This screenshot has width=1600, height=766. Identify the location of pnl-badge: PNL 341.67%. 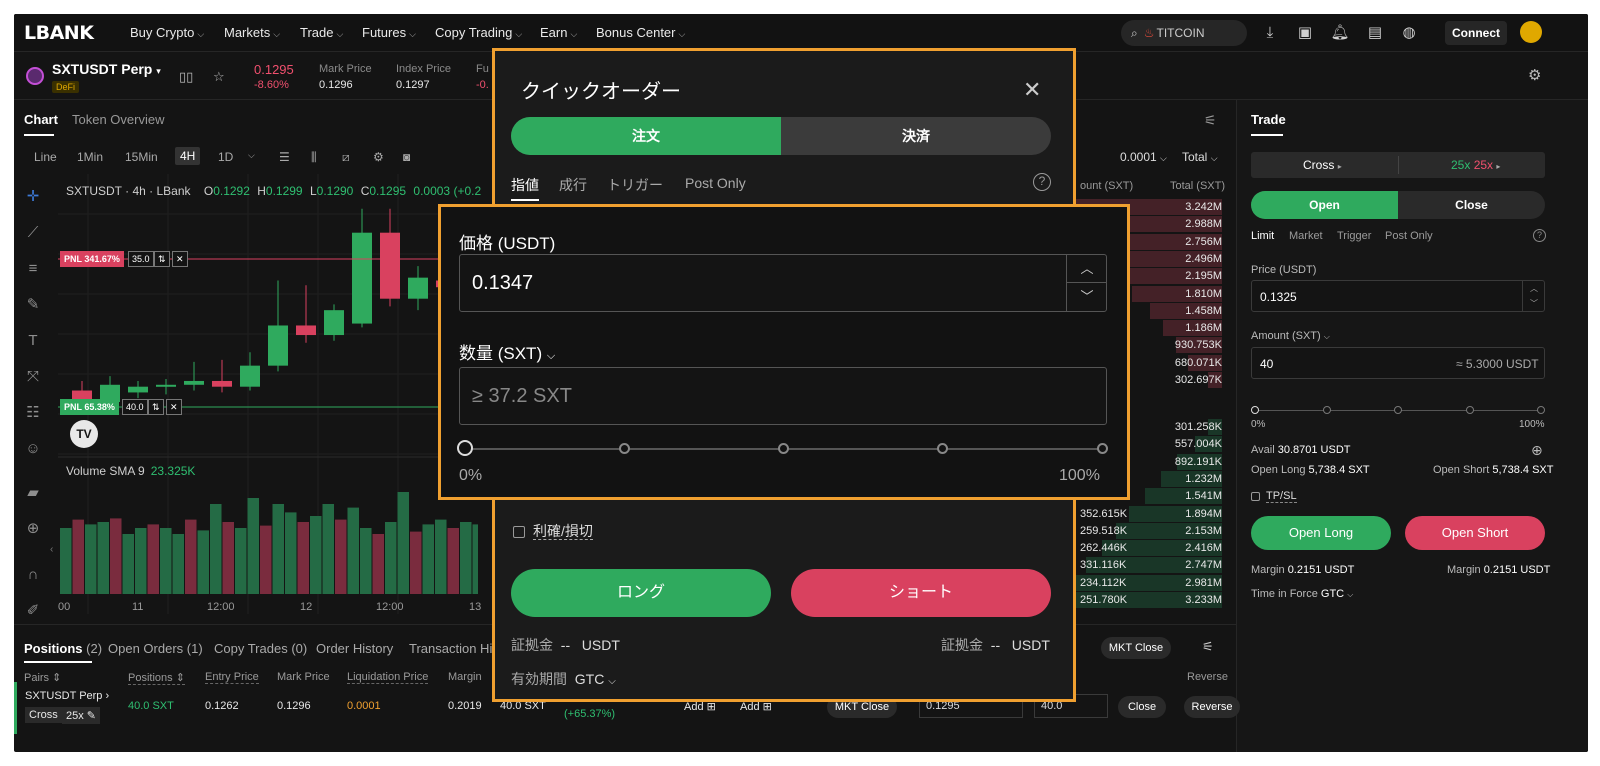
(92, 259).